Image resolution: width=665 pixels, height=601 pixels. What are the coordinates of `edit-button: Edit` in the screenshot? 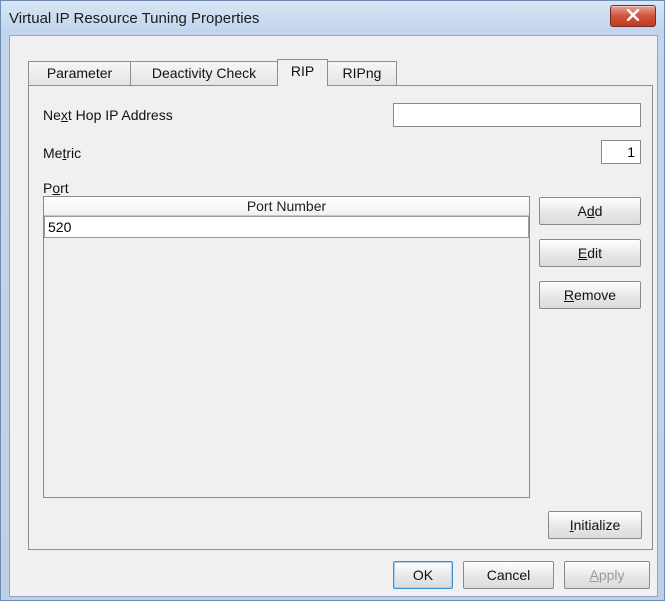 It's located at (590, 253).